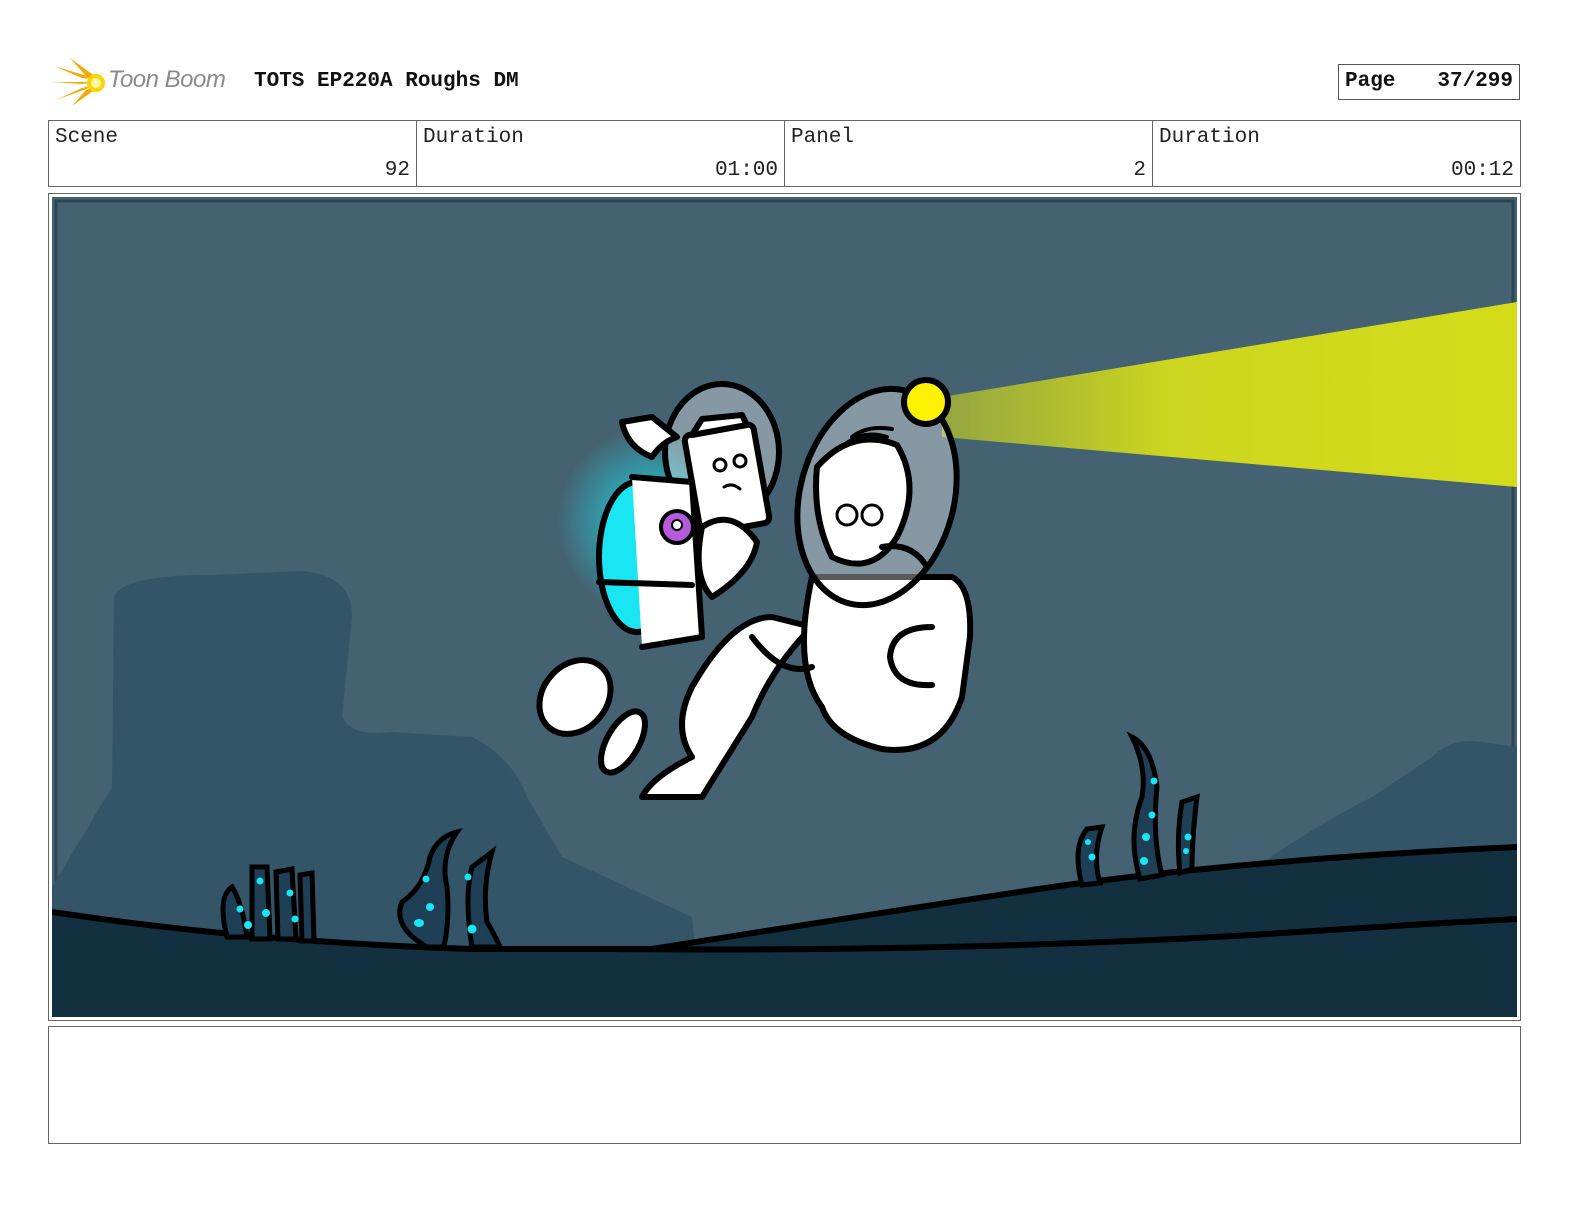 This screenshot has width=1582, height=1225. Describe the element at coordinates (823, 137) in the screenshot. I see `panel-label: Panel` at that location.